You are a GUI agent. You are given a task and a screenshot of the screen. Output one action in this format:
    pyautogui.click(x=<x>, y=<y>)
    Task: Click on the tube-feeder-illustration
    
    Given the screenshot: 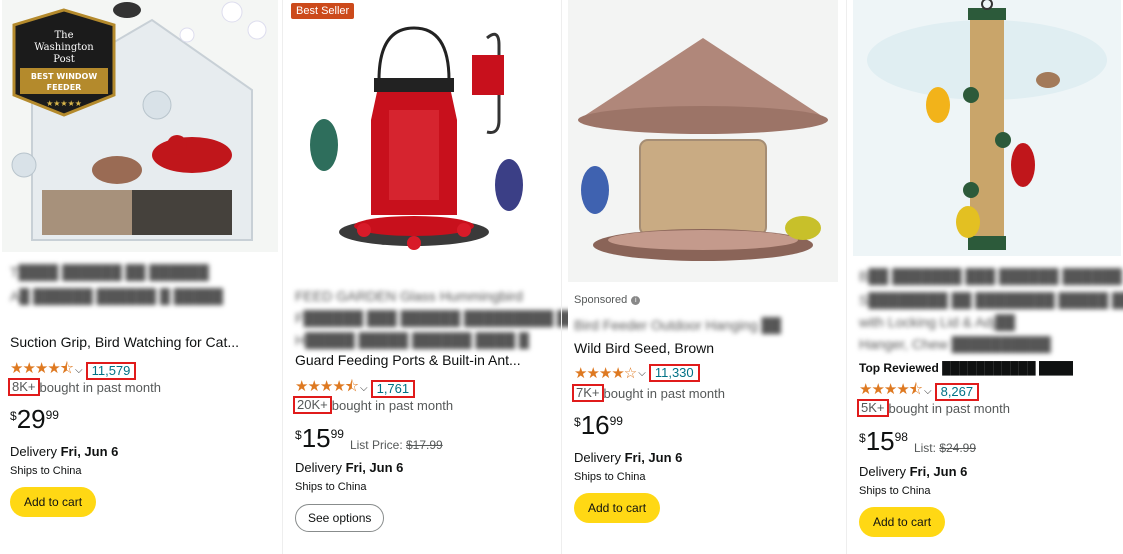 What is the action you would take?
    pyautogui.click(x=987, y=128)
    